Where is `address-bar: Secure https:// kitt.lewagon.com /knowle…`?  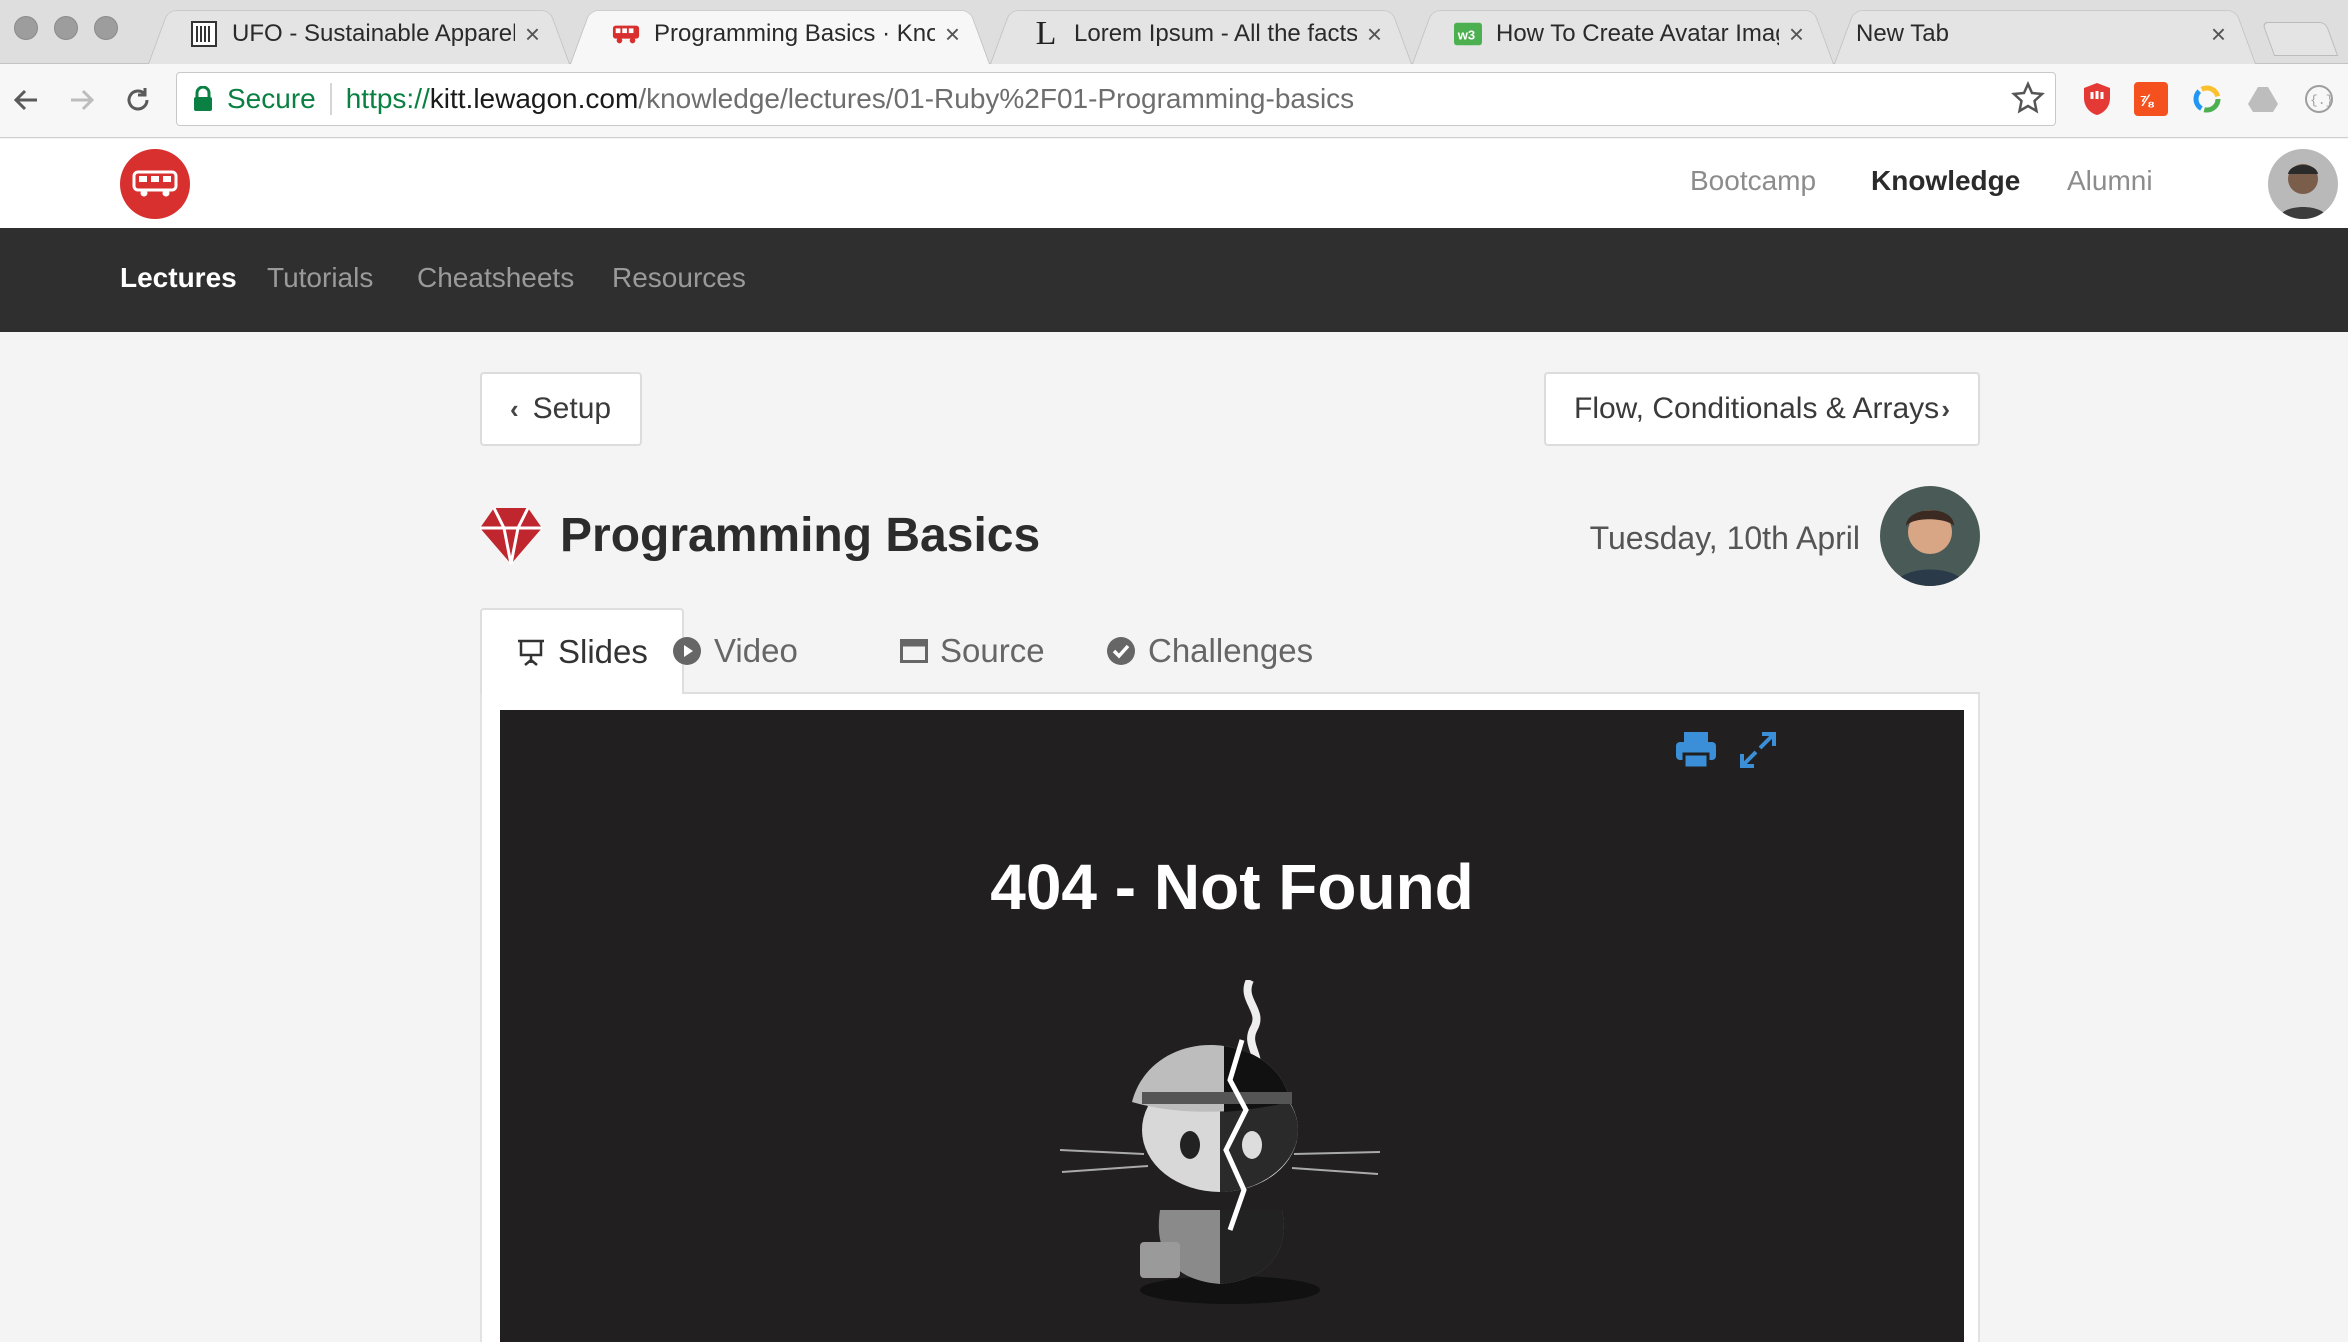
address-bar: Secure https:// kitt.lewagon.com /knowle… is located at coordinates (1116, 99).